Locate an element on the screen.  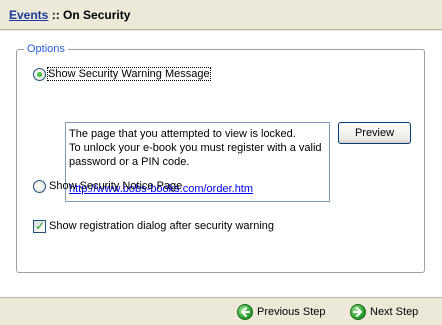
events-link: Events is located at coordinates (28, 15).